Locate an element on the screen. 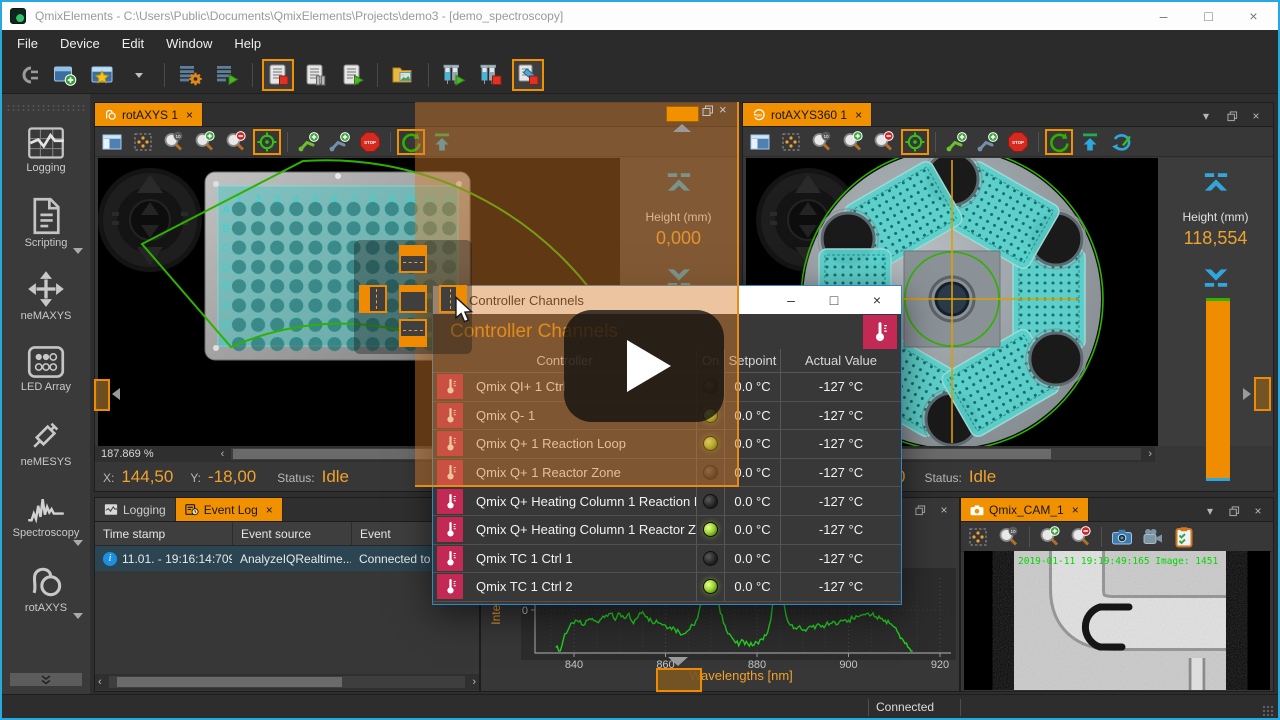 This screenshot has width=1280, height=720. favorites-dropdown-button is located at coordinates (139, 75).